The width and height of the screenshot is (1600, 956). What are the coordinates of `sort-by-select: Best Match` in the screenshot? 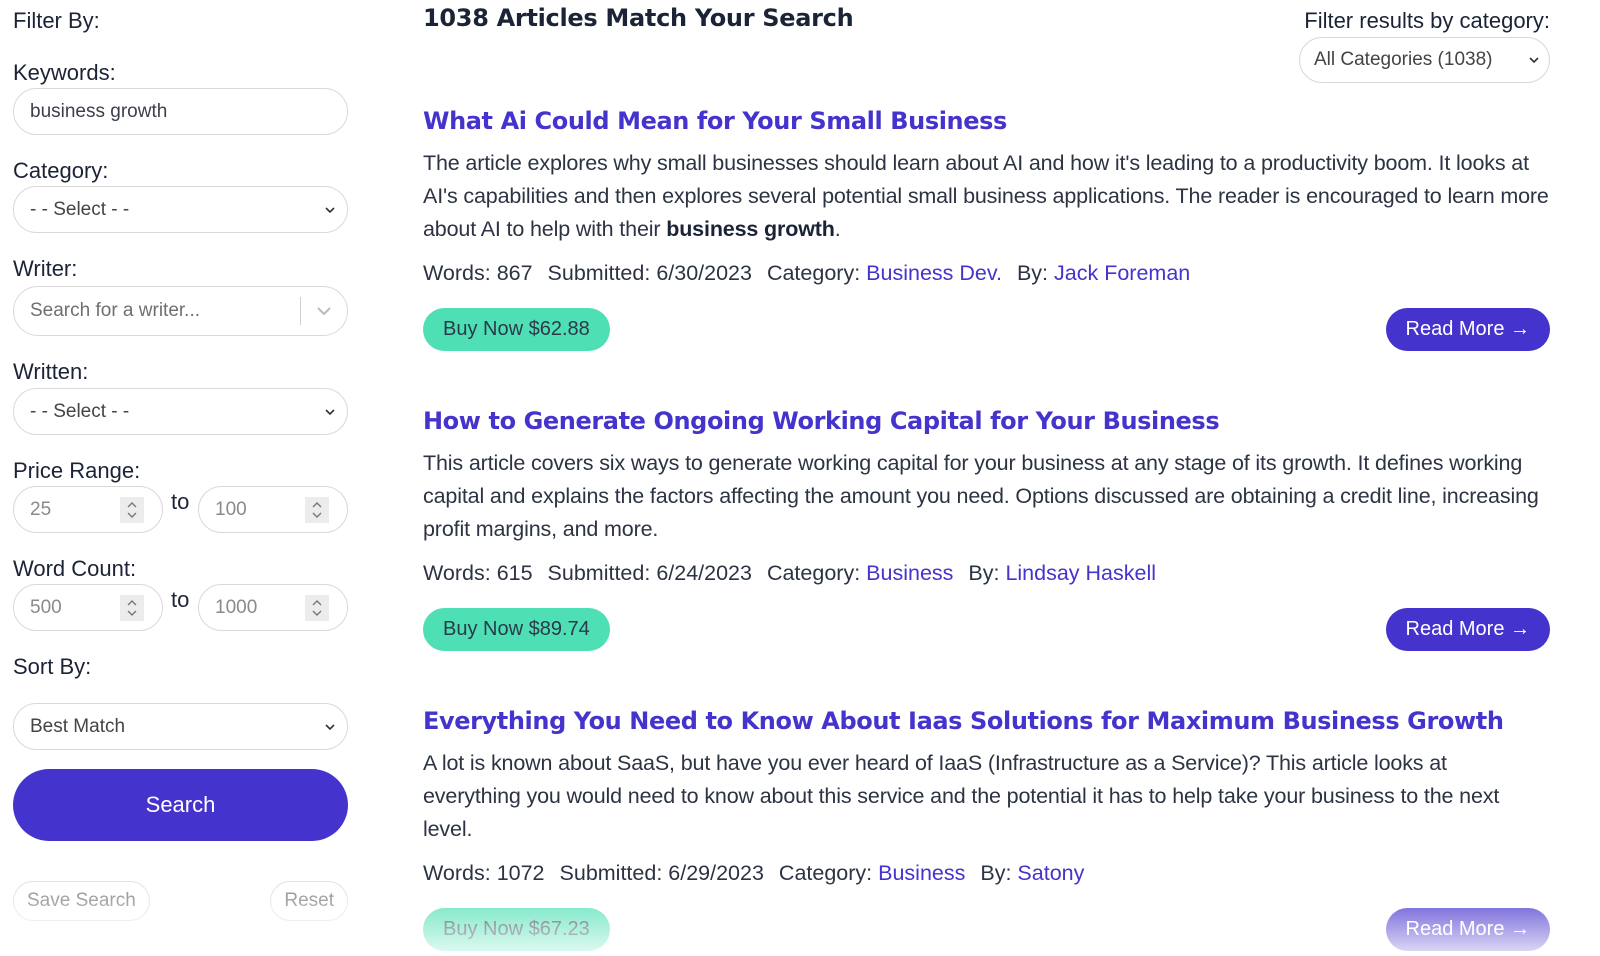 It's located at (180, 726).